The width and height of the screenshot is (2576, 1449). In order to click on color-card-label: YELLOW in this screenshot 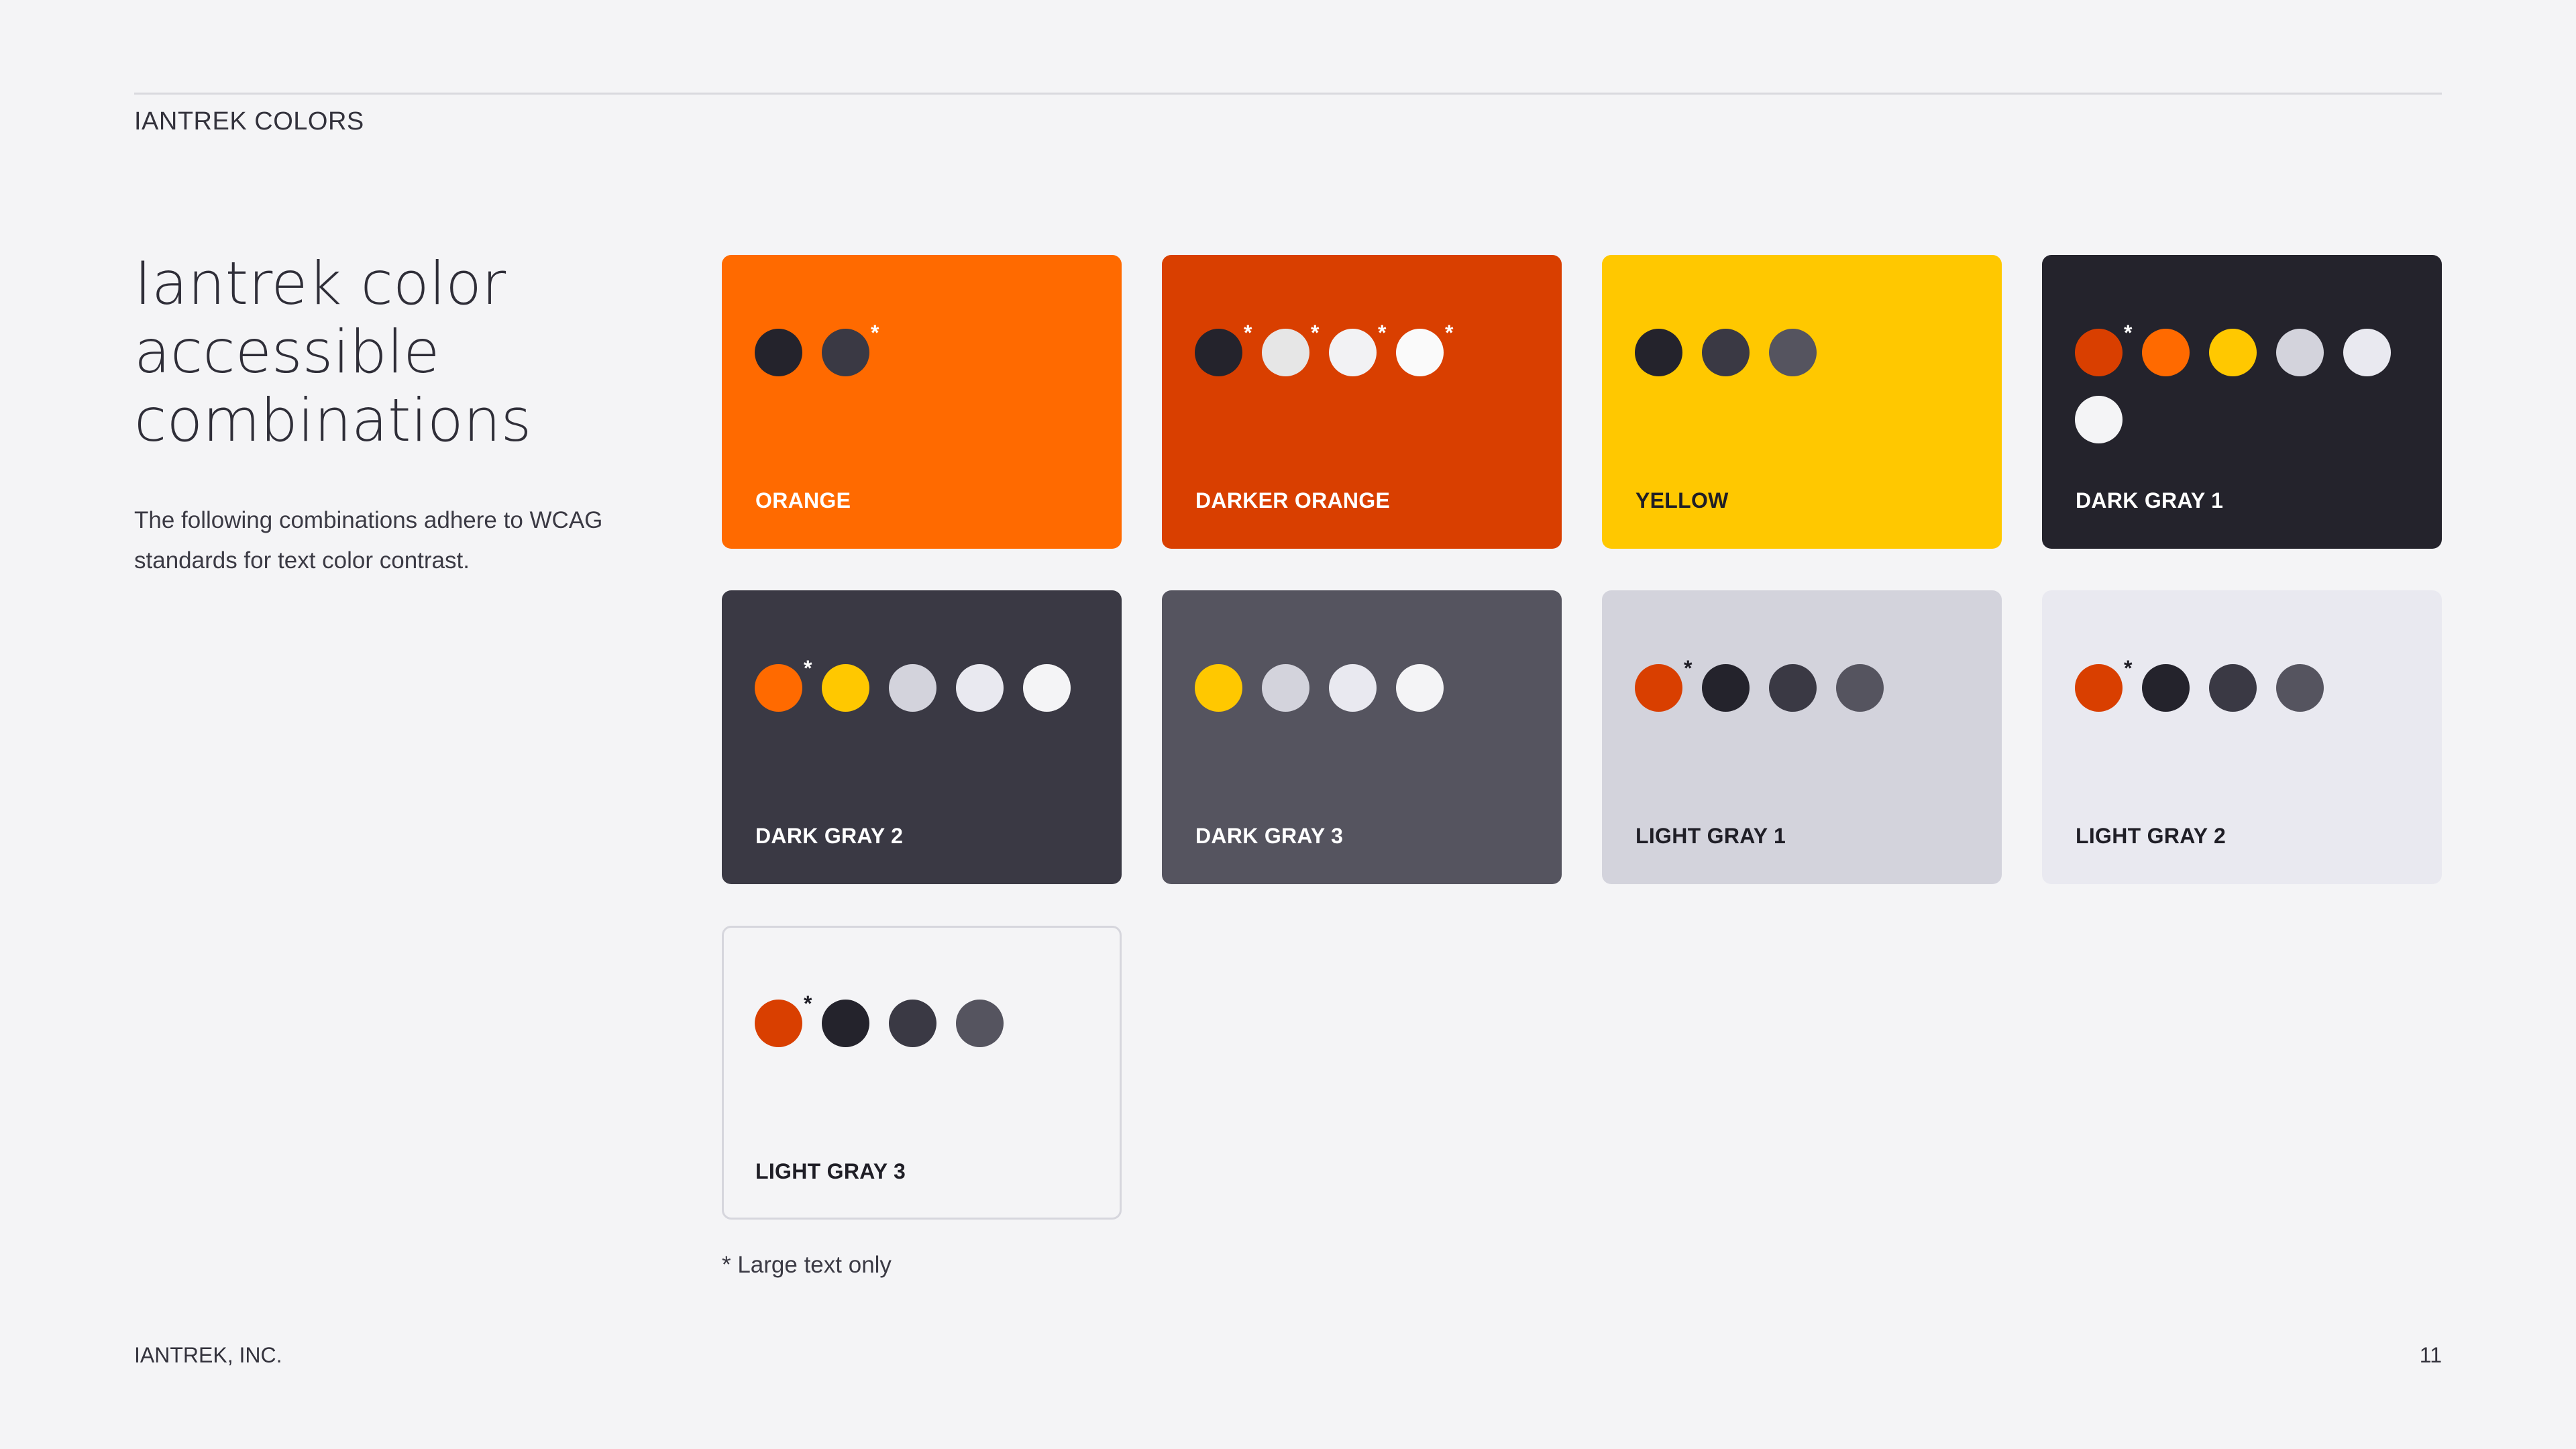, I will do `click(1682, 500)`.